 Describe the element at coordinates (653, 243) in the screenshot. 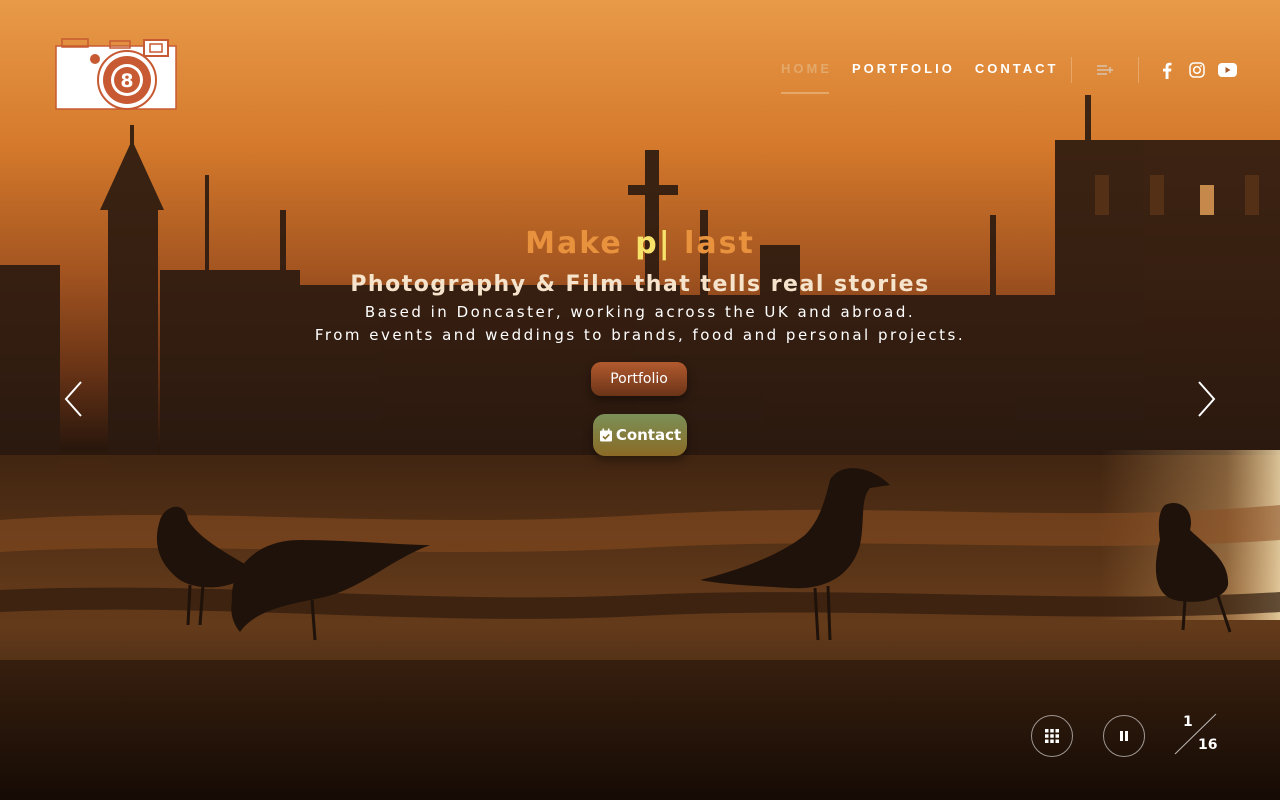

I see `hero-title-typed: p|` at that location.